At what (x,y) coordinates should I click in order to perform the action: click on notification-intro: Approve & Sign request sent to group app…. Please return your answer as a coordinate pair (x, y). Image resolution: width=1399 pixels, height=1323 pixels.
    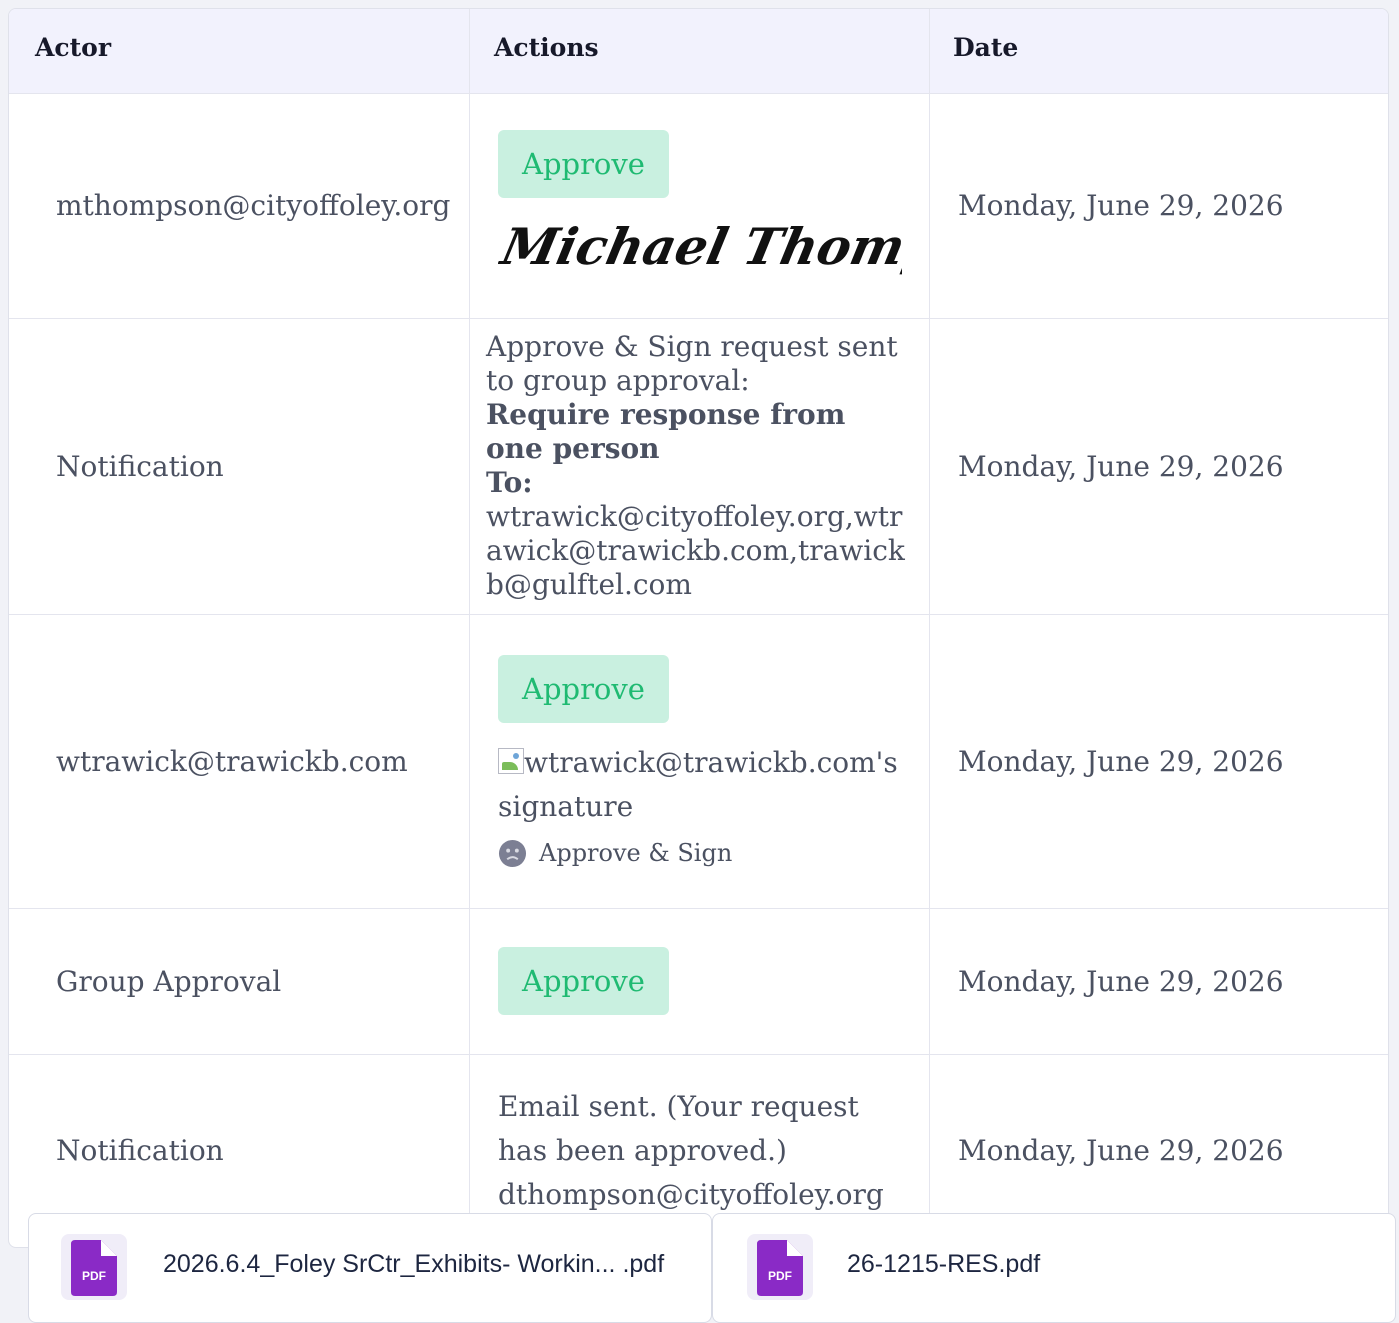
    Looking at the image, I should click on (692, 363).